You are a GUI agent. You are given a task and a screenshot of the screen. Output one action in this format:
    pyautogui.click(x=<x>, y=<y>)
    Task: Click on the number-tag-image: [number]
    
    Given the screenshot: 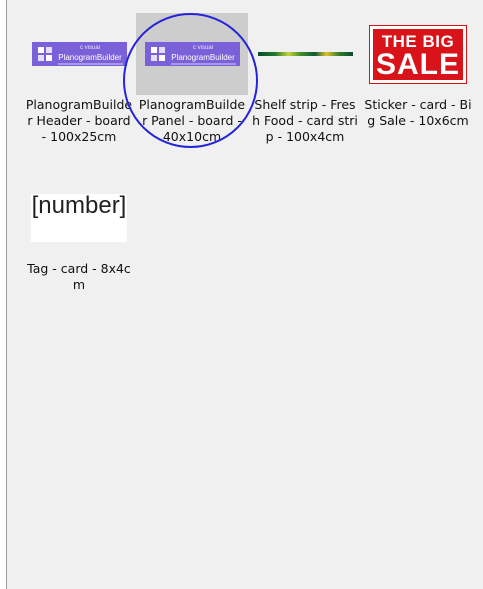 What is the action you would take?
    pyautogui.click(x=79, y=218)
    